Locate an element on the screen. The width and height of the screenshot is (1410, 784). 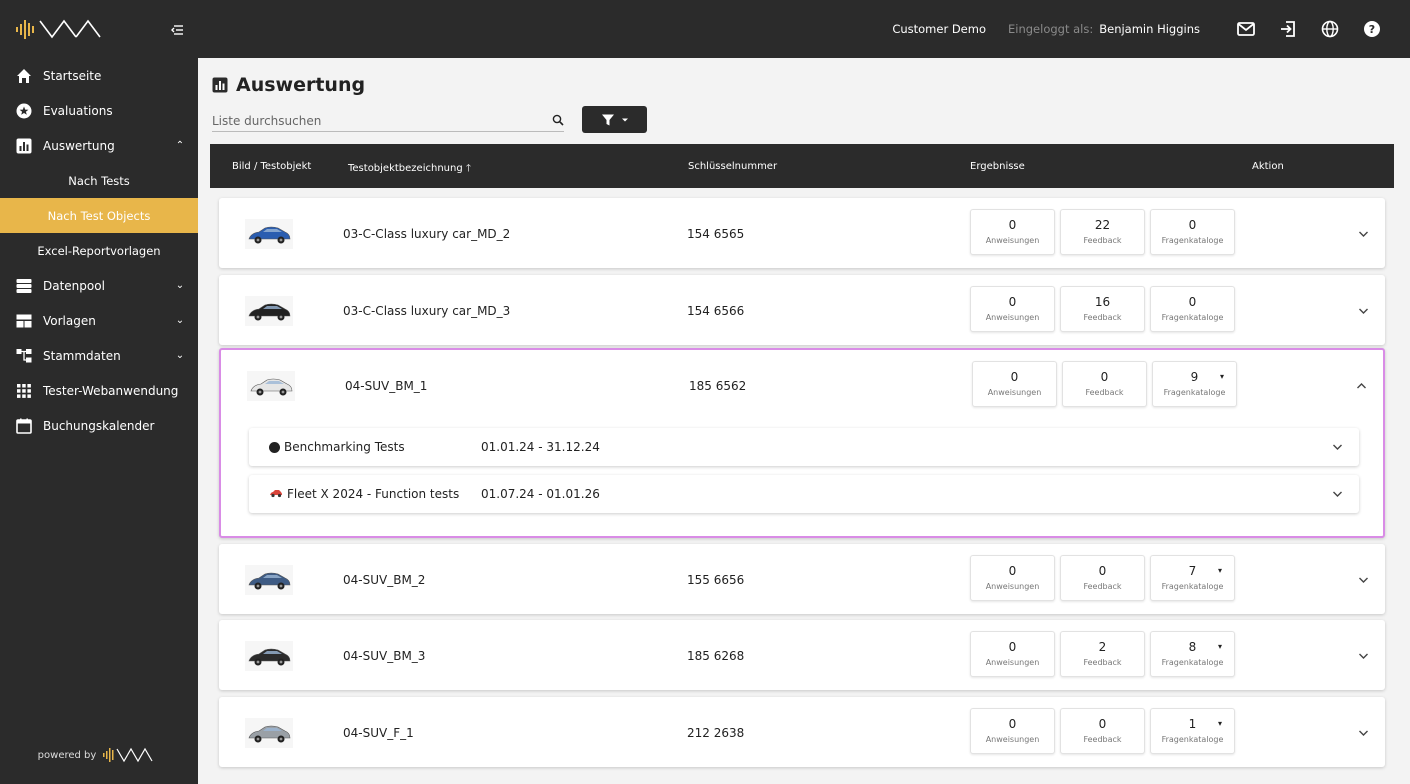
powered-by: powered by is located at coordinates (99, 755).